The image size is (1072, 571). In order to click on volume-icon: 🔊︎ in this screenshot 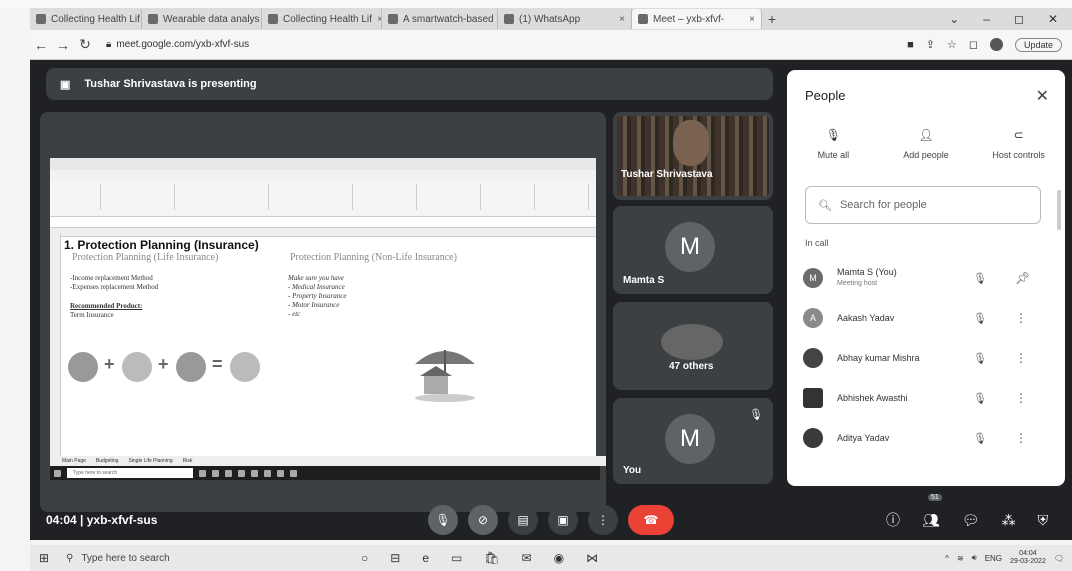, I will do `click(974, 558)`.